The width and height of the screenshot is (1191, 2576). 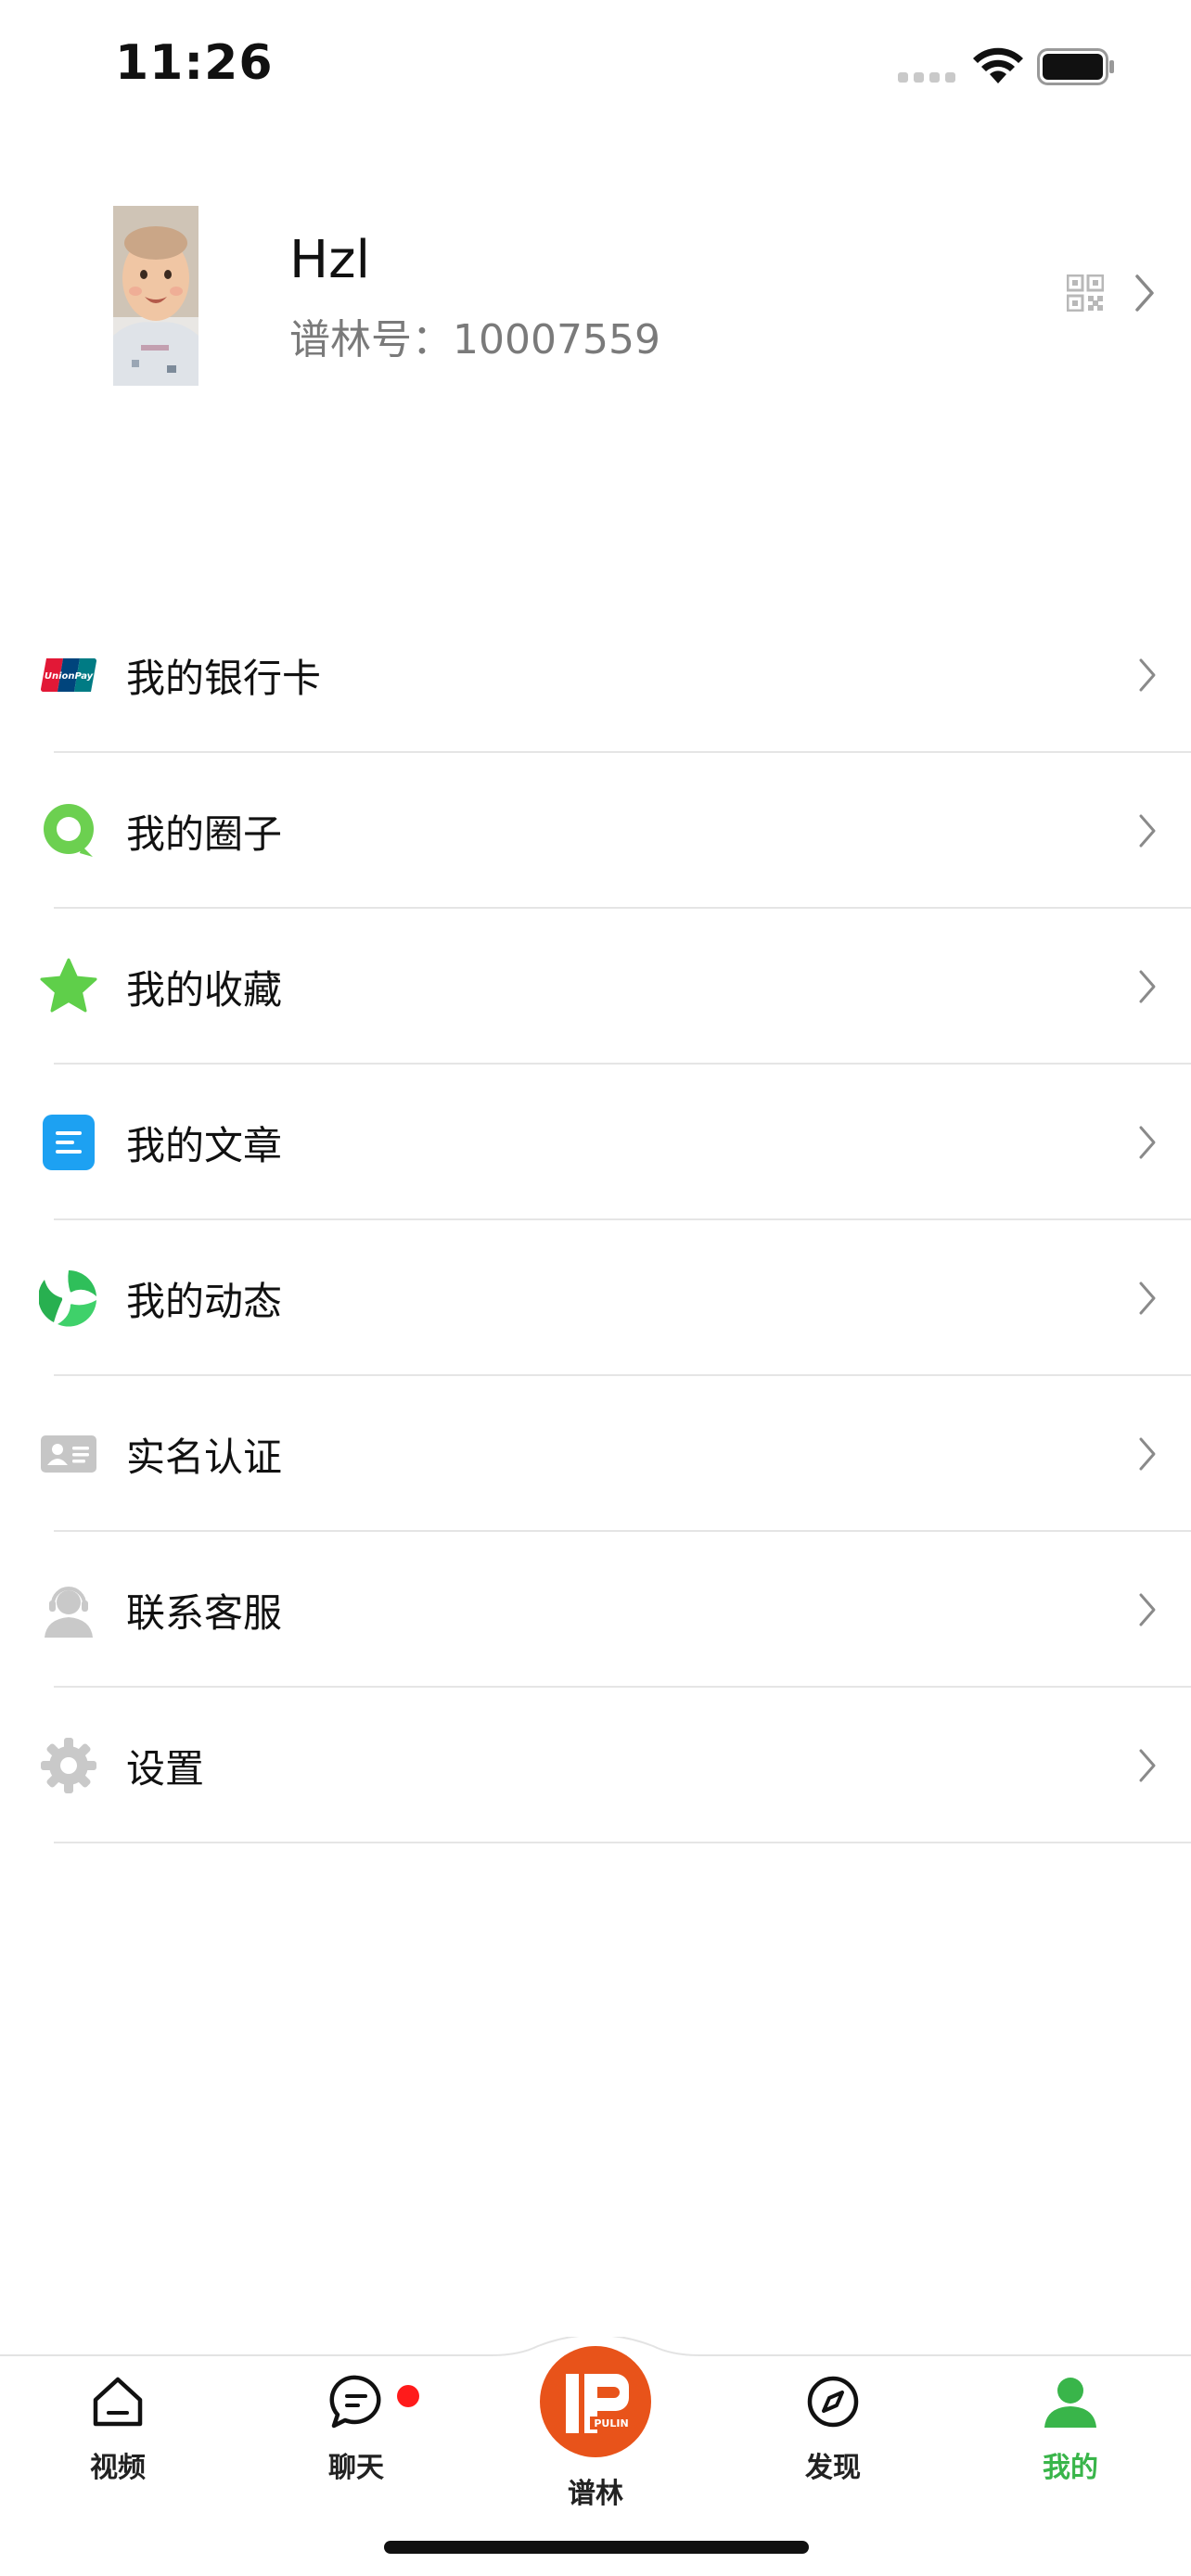 I want to click on tab-mine: 我的, so click(x=1070, y=2441).